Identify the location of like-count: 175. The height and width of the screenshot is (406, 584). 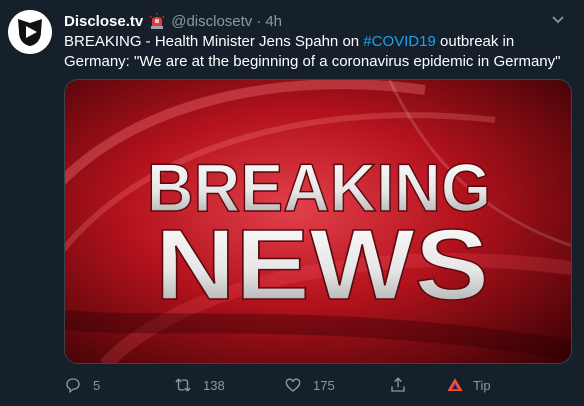
(324, 385).